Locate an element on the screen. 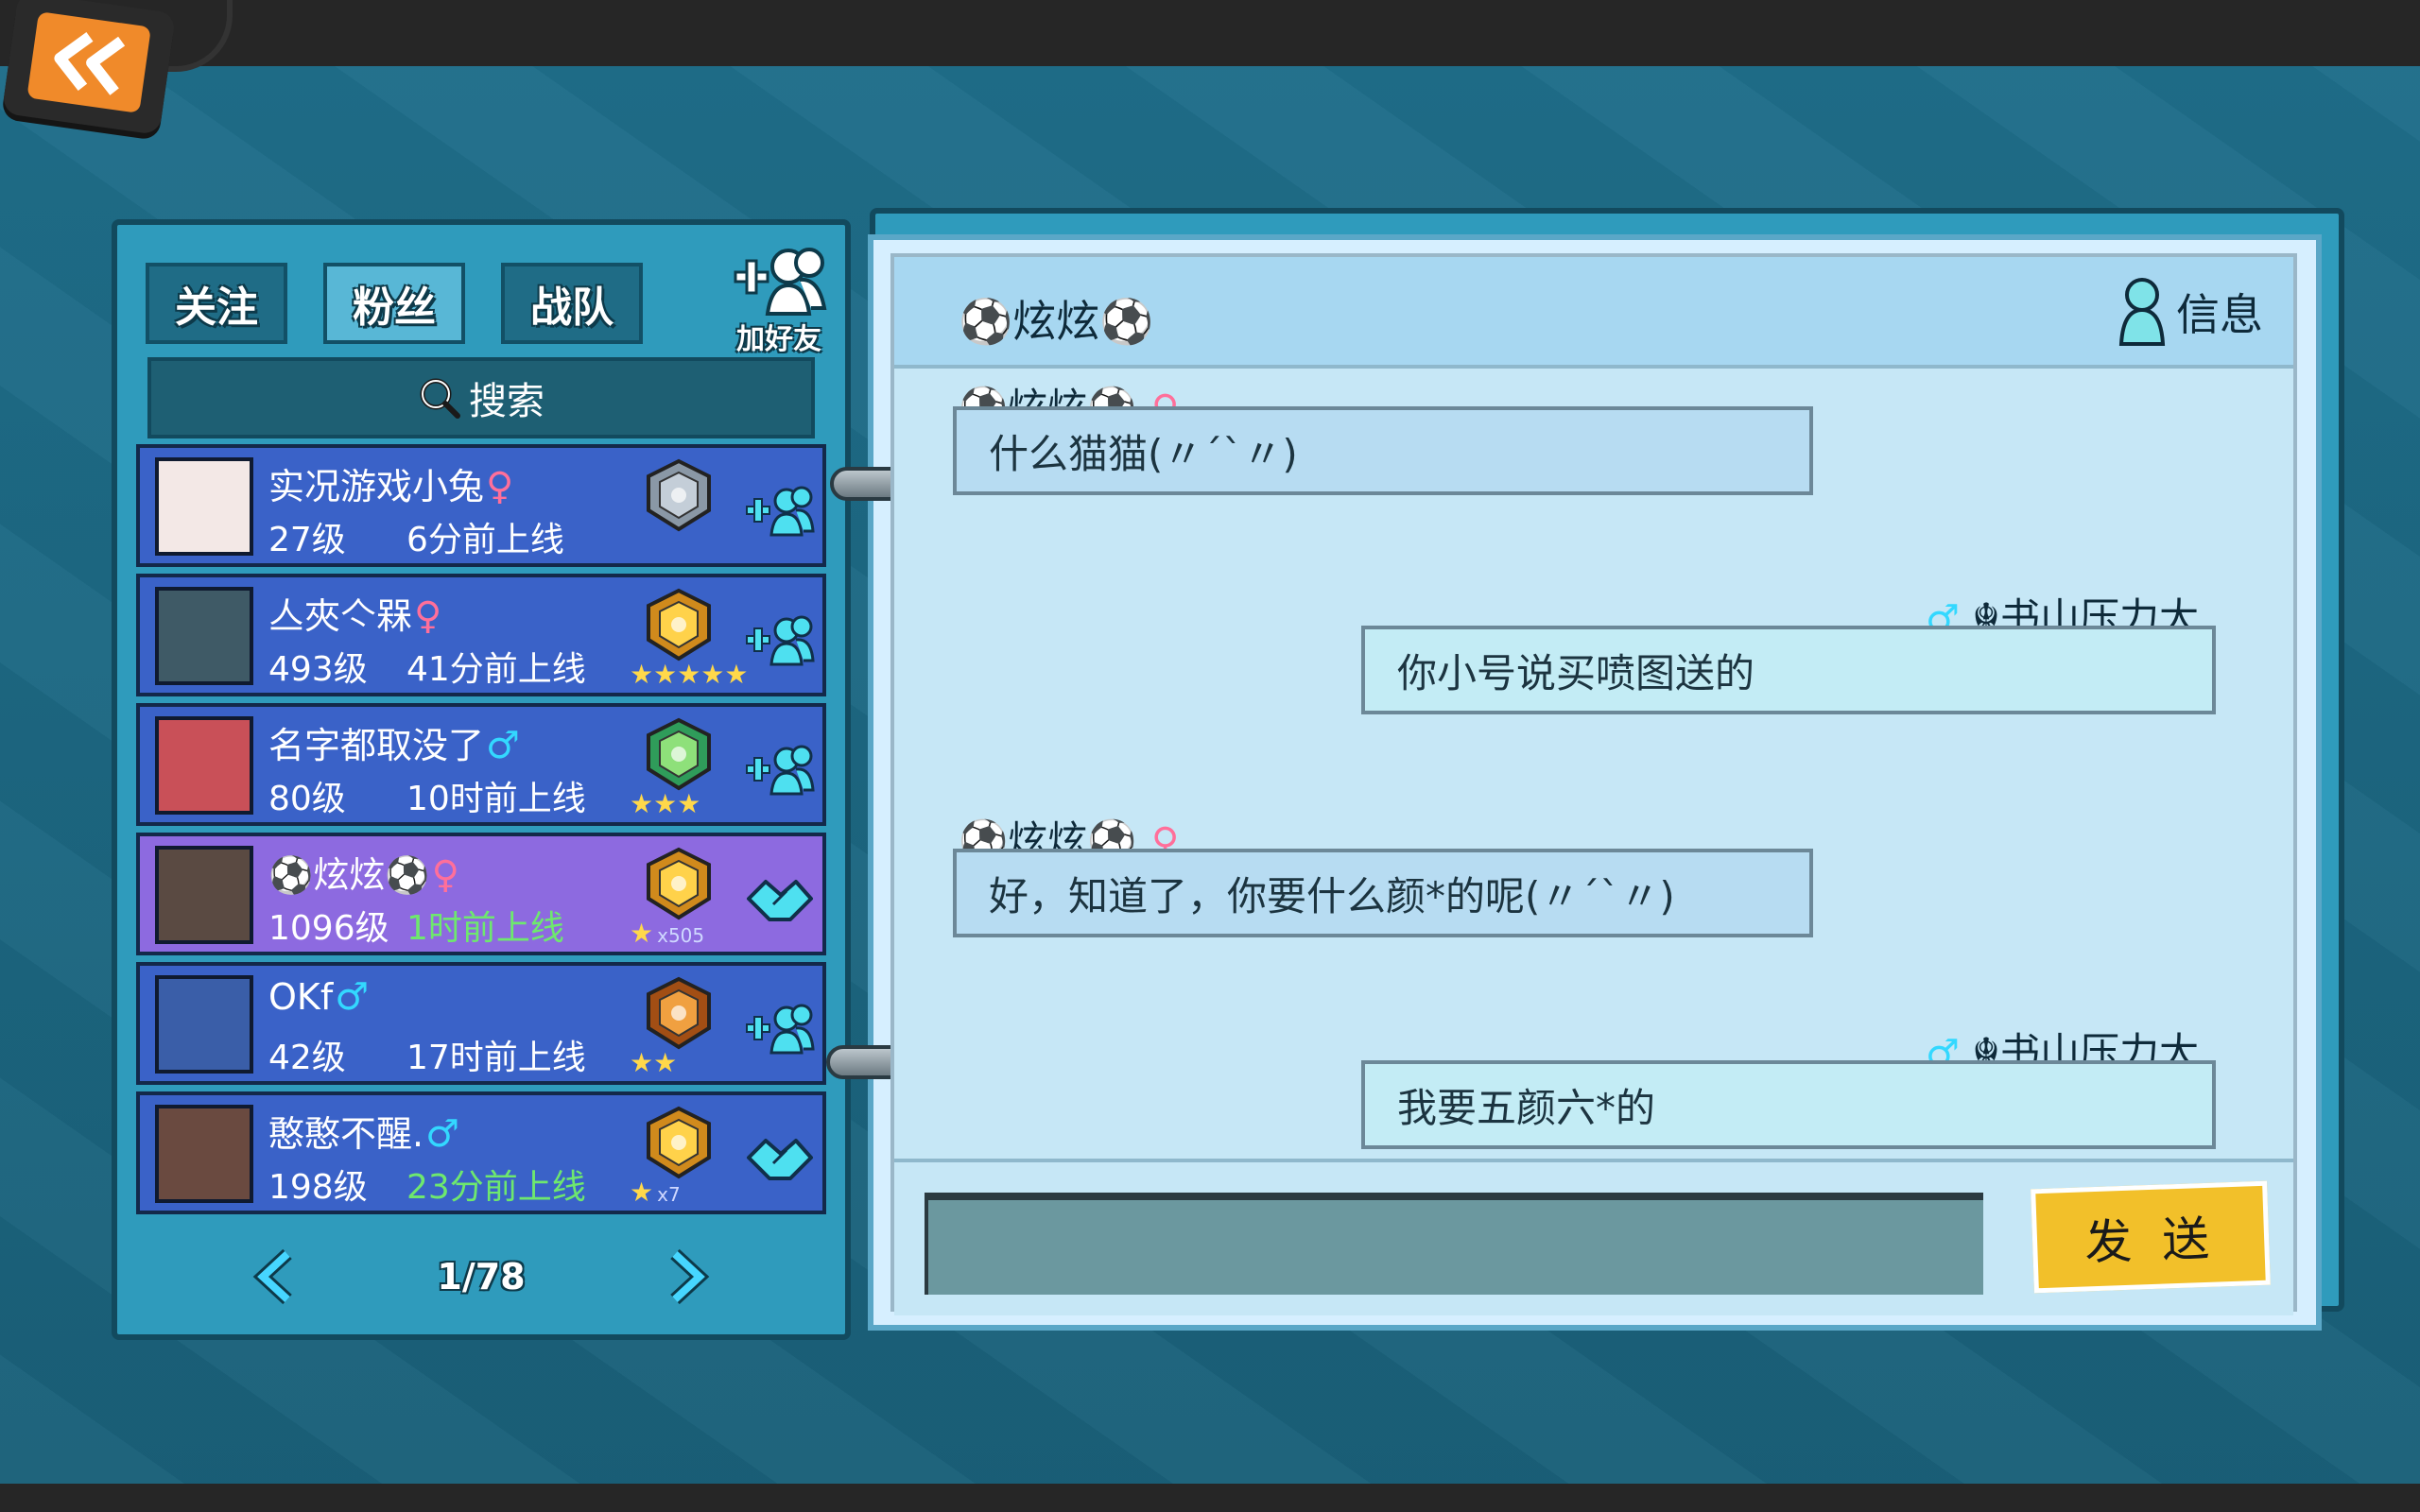 This screenshot has height=1512, width=2420. friend-row: 实况游戏小兔♀ 27级 6分前上线 is located at coordinates (481, 505).